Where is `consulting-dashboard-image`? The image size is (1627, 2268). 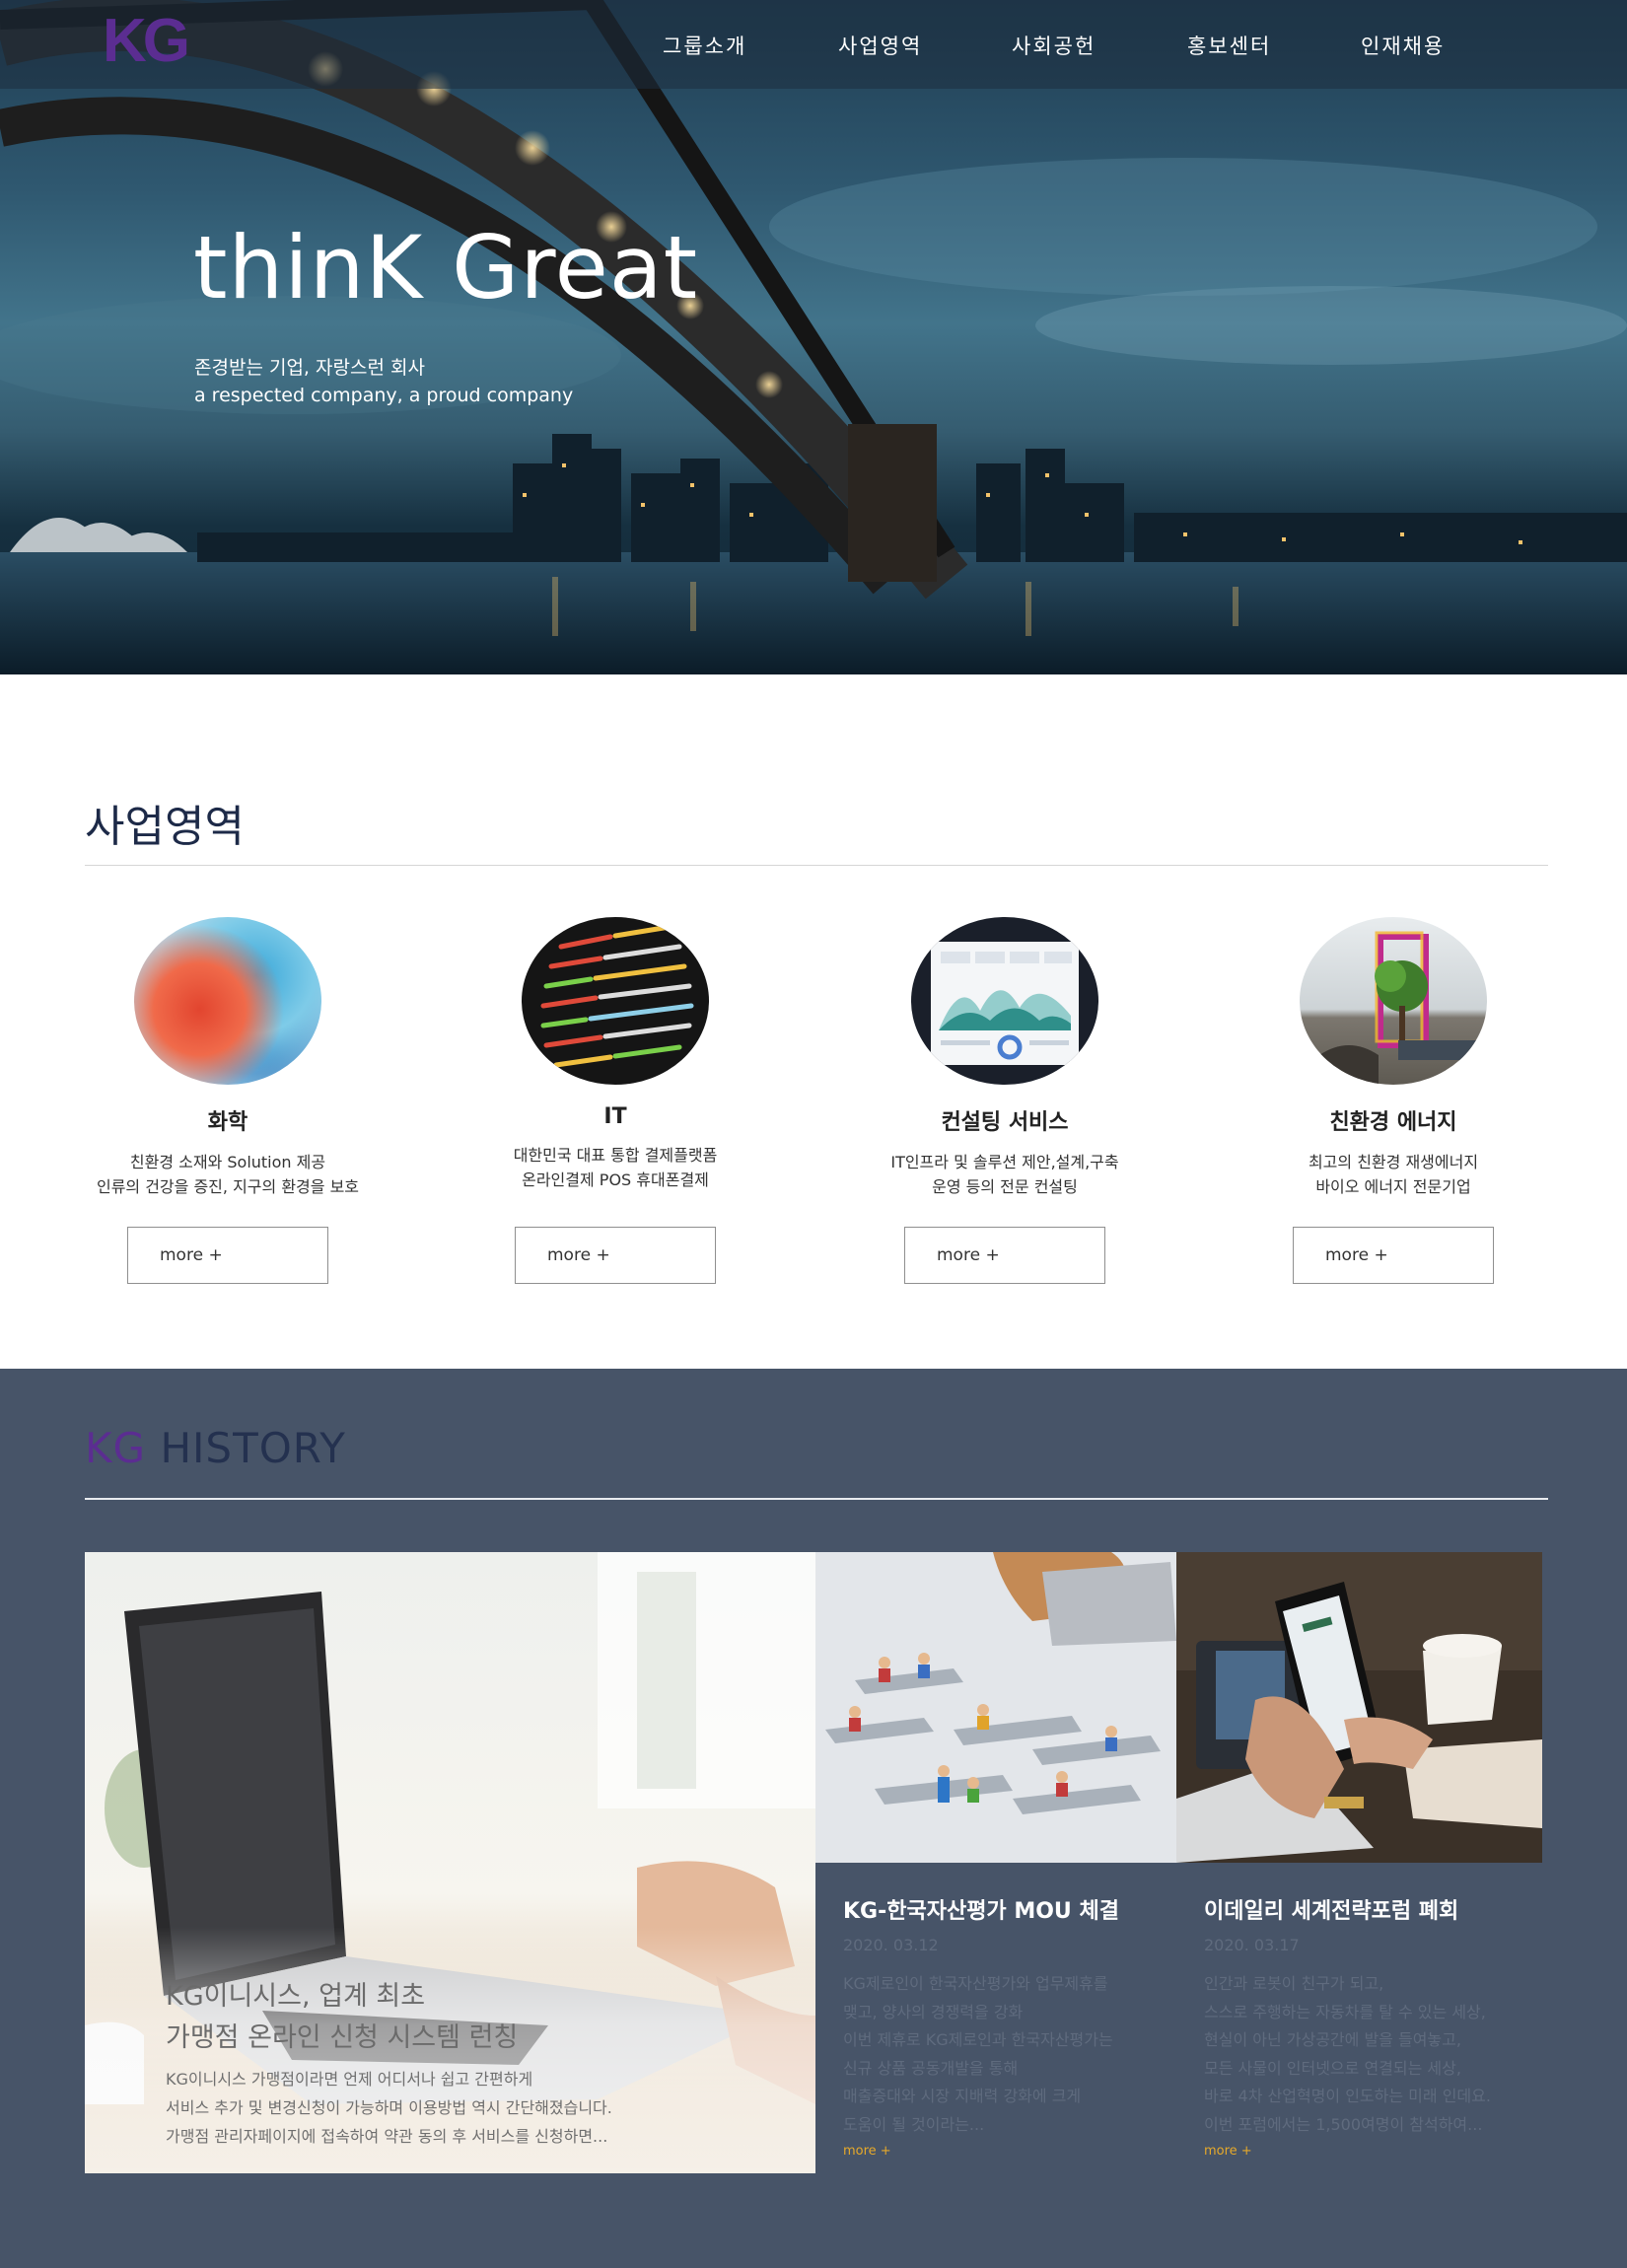
consulting-dashboard-image is located at coordinates (1004, 1001).